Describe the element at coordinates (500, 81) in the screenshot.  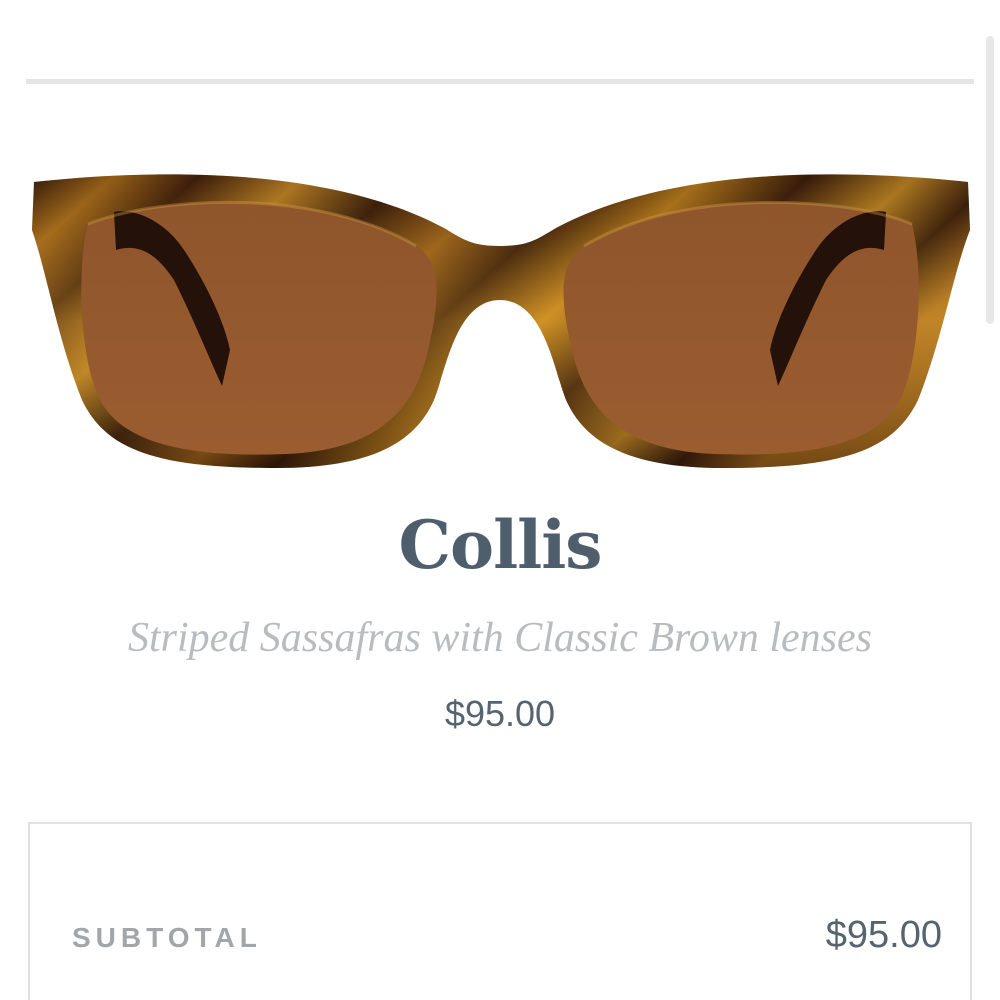
I see `divider` at that location.